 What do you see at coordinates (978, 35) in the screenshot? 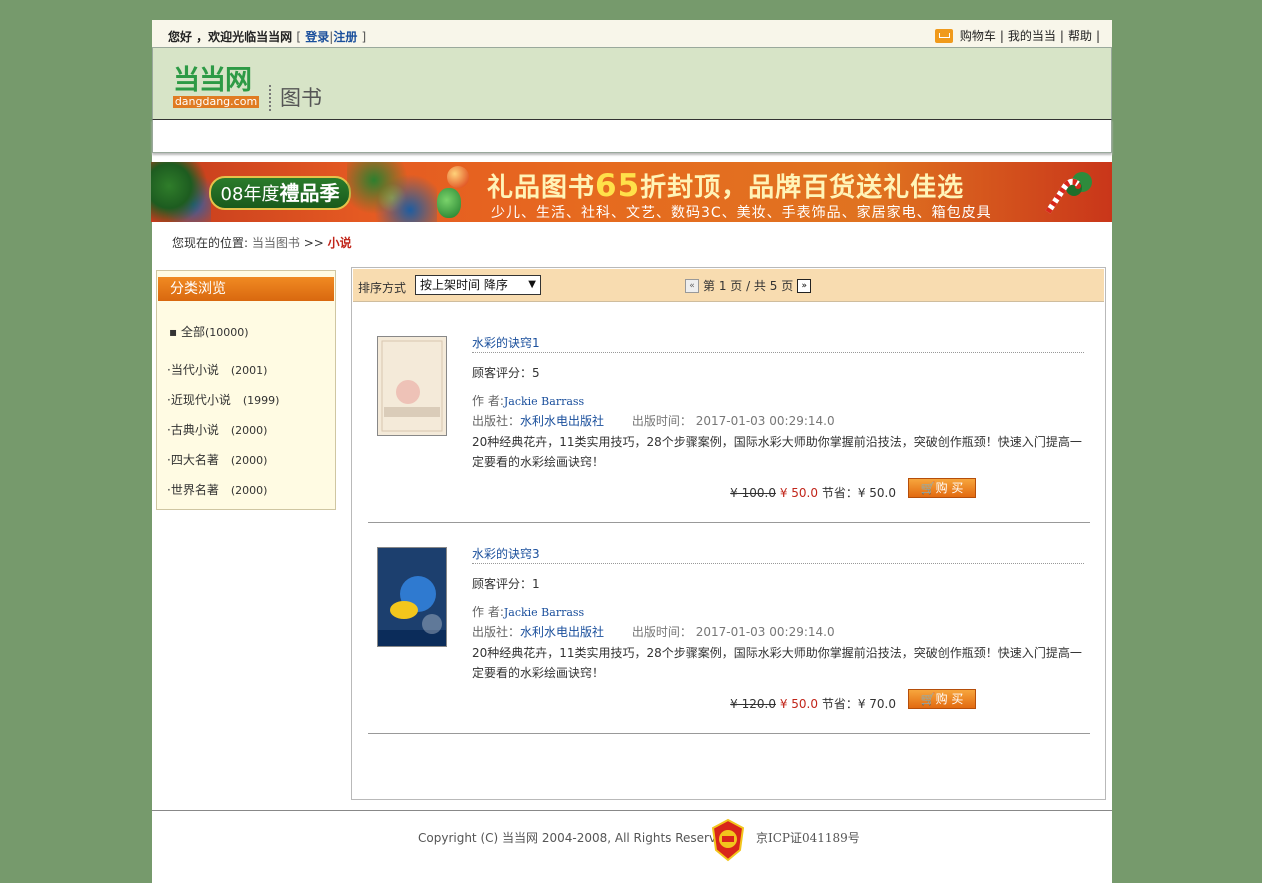
I see `cart-link: 购物车` at bounding box center [978, 35].